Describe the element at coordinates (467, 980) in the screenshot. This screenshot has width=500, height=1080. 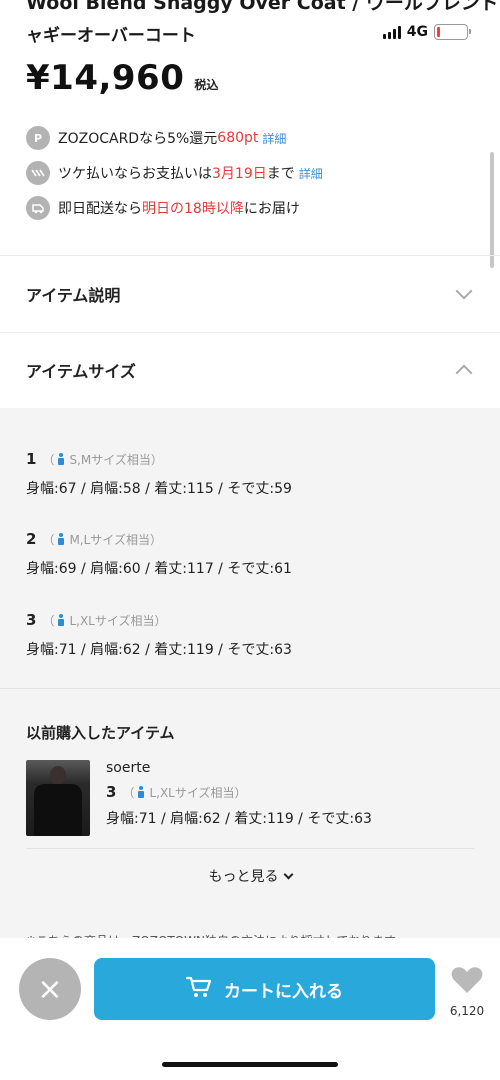
I see `heart-icon` at that location.